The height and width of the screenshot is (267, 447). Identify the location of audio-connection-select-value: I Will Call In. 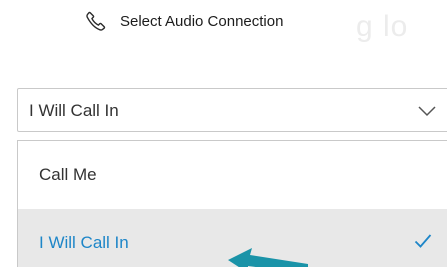
(74, 110).